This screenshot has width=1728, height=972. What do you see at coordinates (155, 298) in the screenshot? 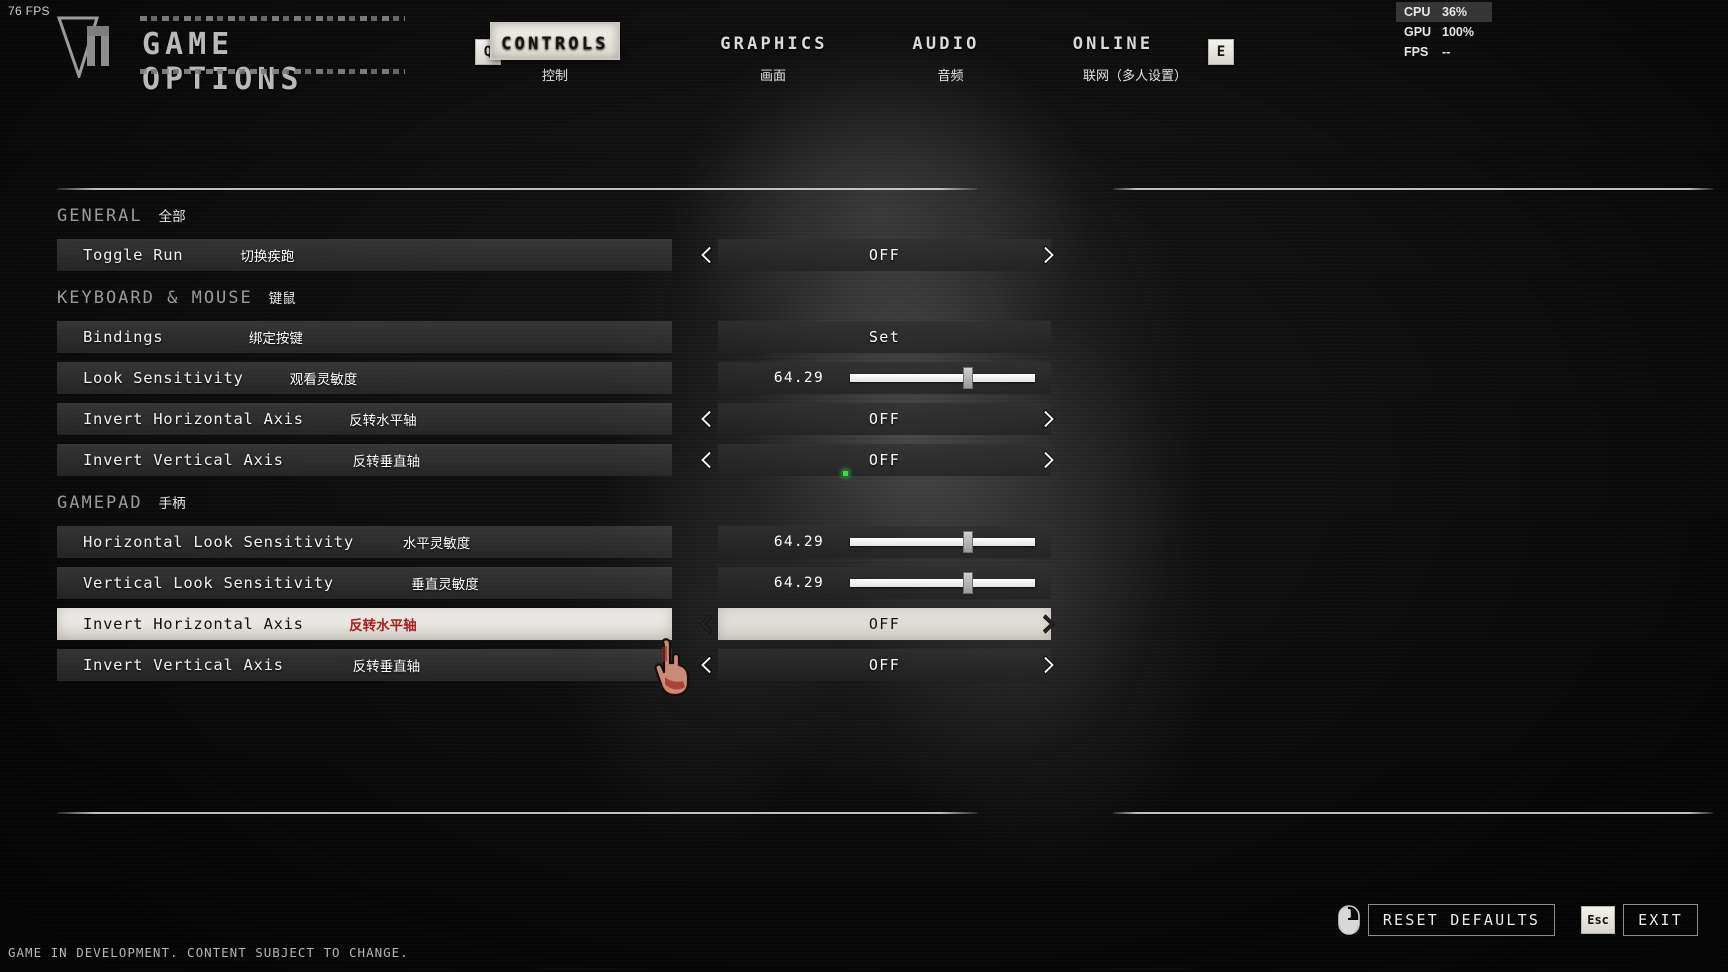
I see `settings-group-title: KEYBOARD & MOUSE` at bounding box center [155, 298].